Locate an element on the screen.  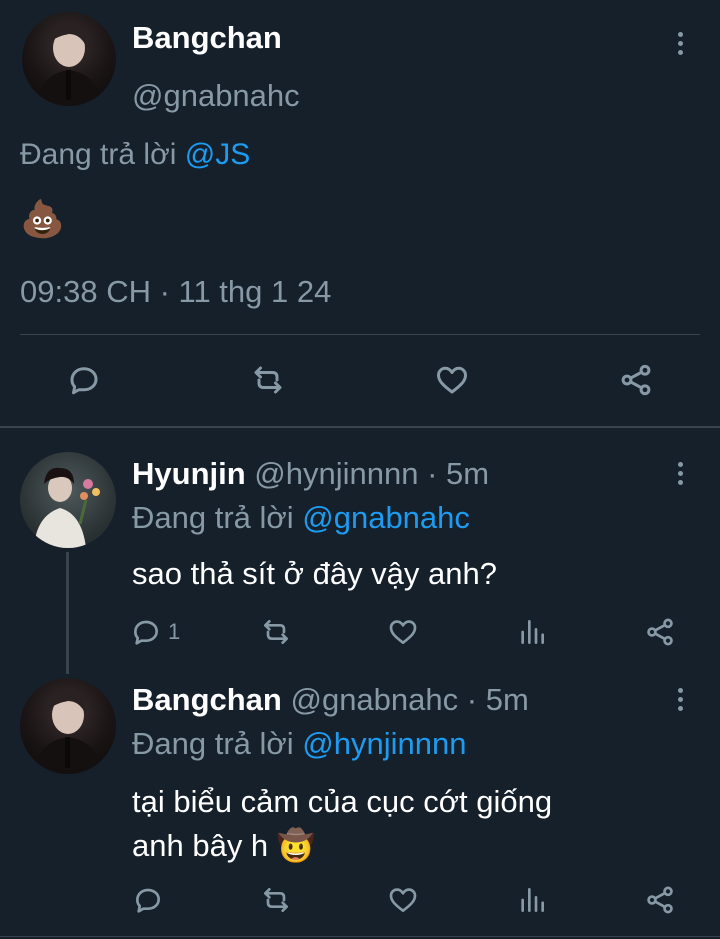
replying-to: Đang trả lời @hynjinnnn is located at coordinates (299, 744).